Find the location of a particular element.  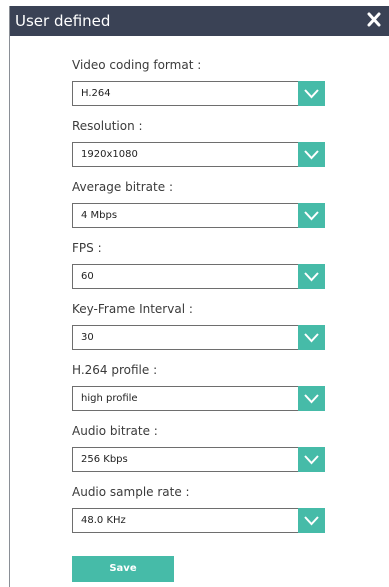

audio-bitrate-select: 256 Kbps is located at coordinates (198, 459).